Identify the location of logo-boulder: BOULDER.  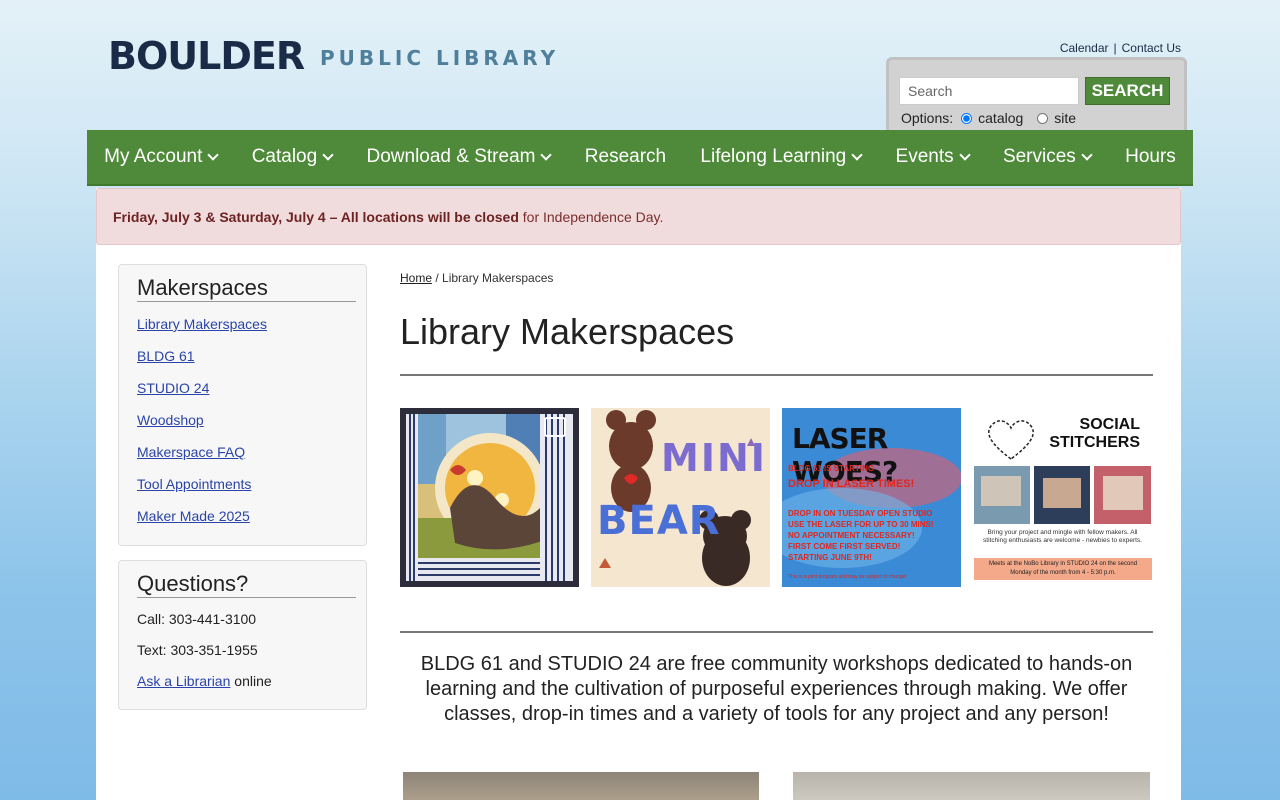
(206, 56).